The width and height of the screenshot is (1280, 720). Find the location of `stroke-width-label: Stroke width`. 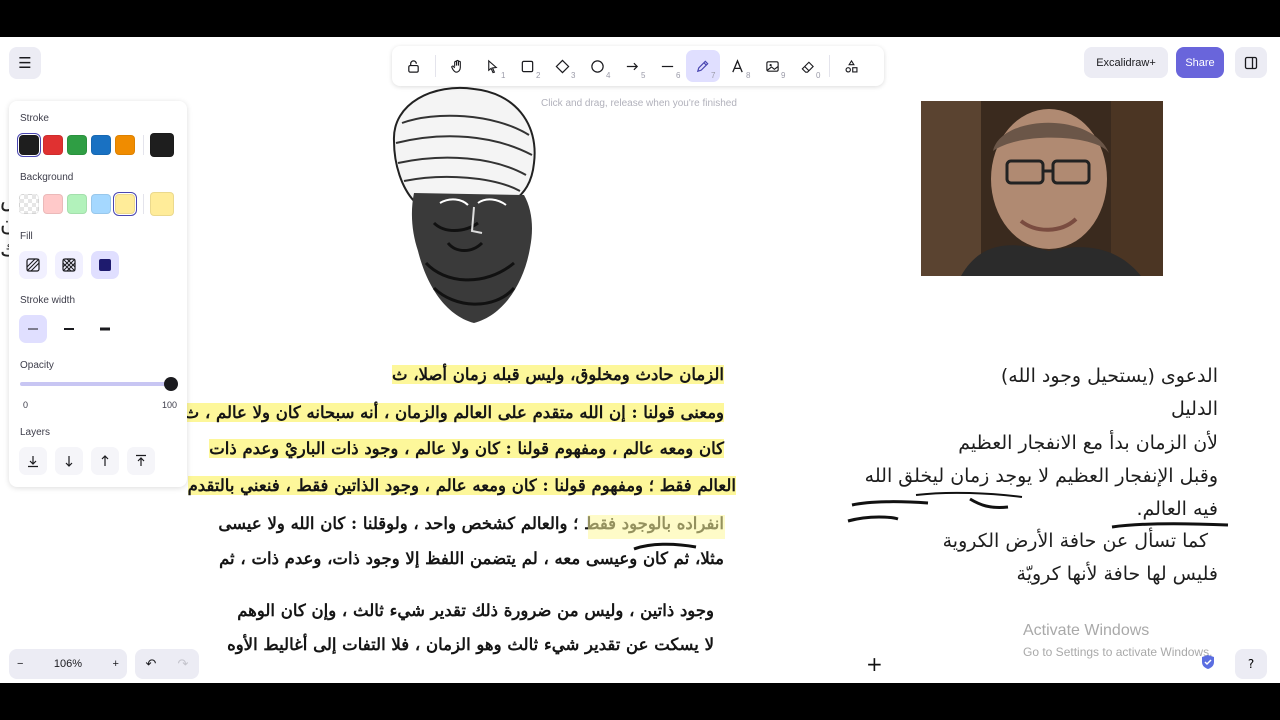

stroke-width-label: Stroke width is located at coordinates (48, 300).